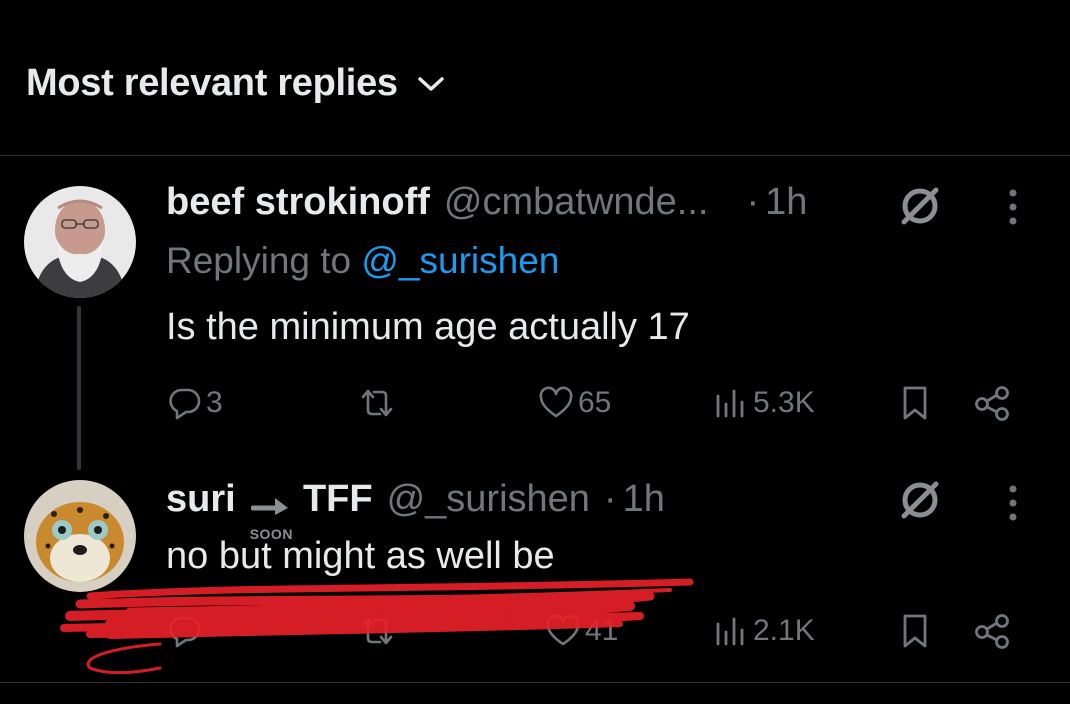  Describe the element at coordinates (595, 402) in the screenshot. I see `like-count: 65` at that location.